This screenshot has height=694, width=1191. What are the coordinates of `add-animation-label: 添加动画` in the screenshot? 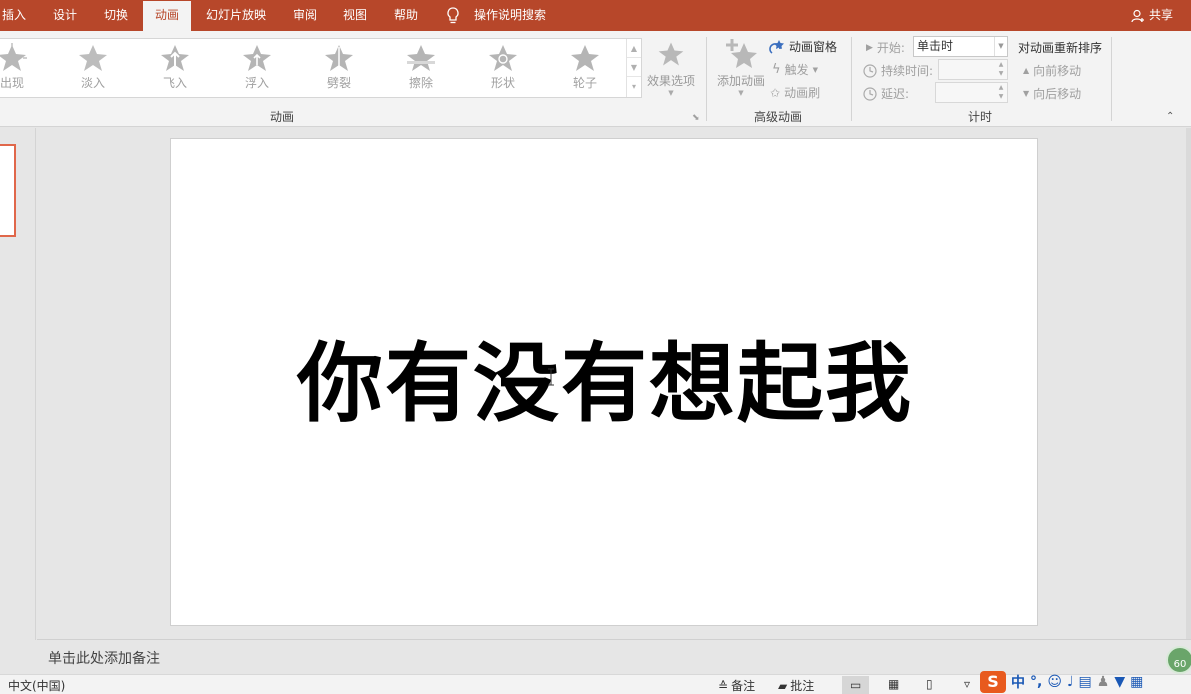 It's located at (740, 81).